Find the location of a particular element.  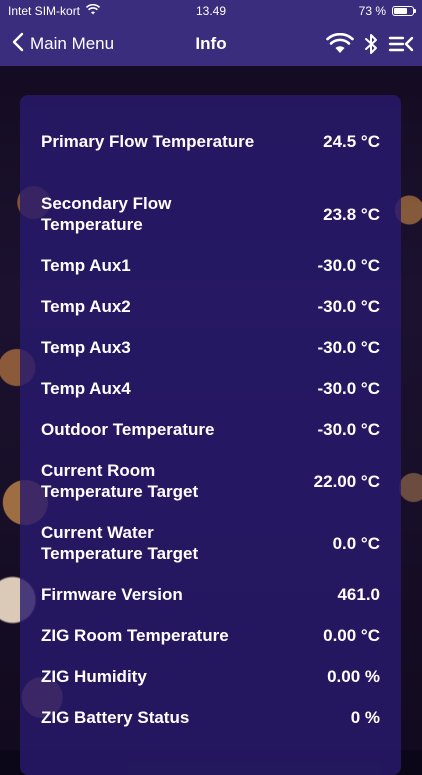

info-label: ZIG Room Temperature is located at coordinates (135, 635).